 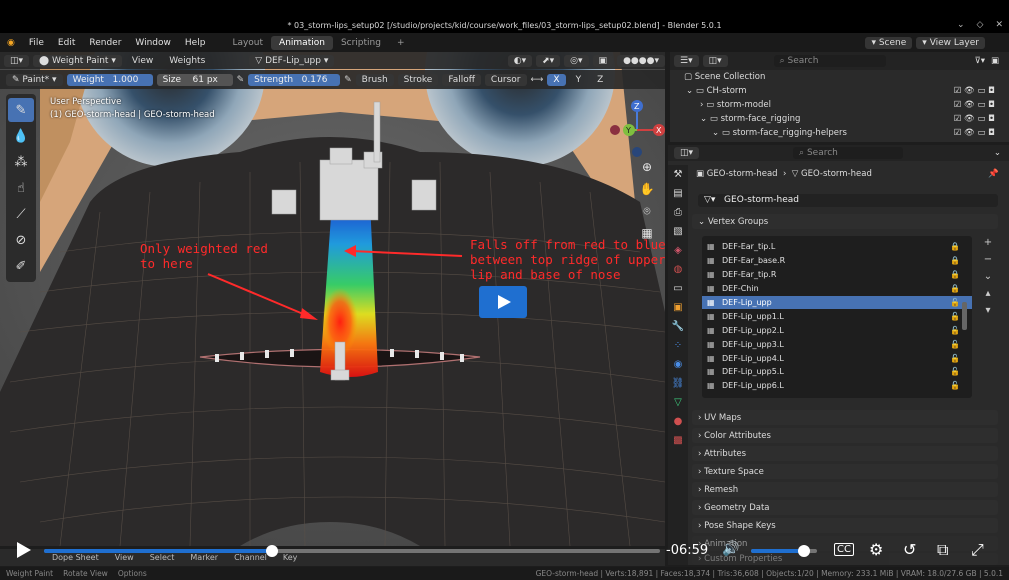 I want to click on average-brush-icon: ⁂, so click(x=21, y=162).